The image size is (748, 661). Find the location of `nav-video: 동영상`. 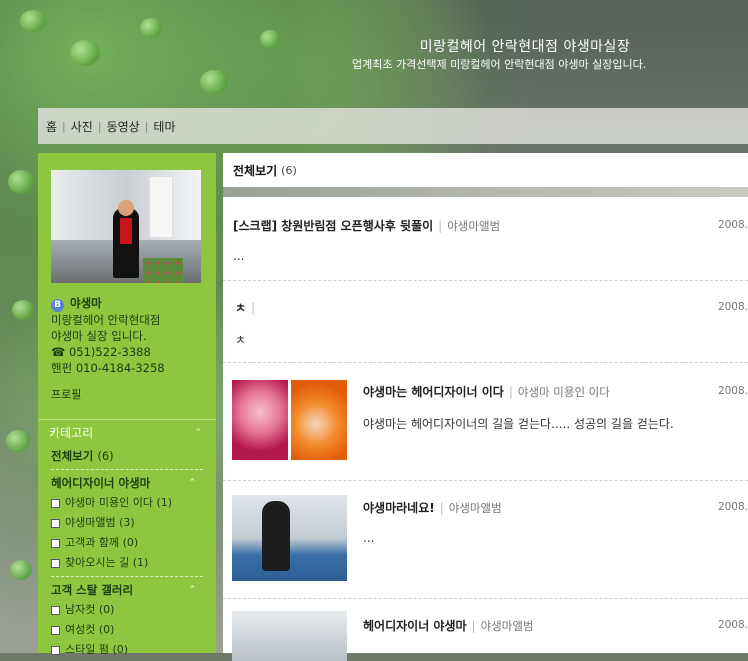

nav-video: 동영상 is located at coordinates (123, 126).